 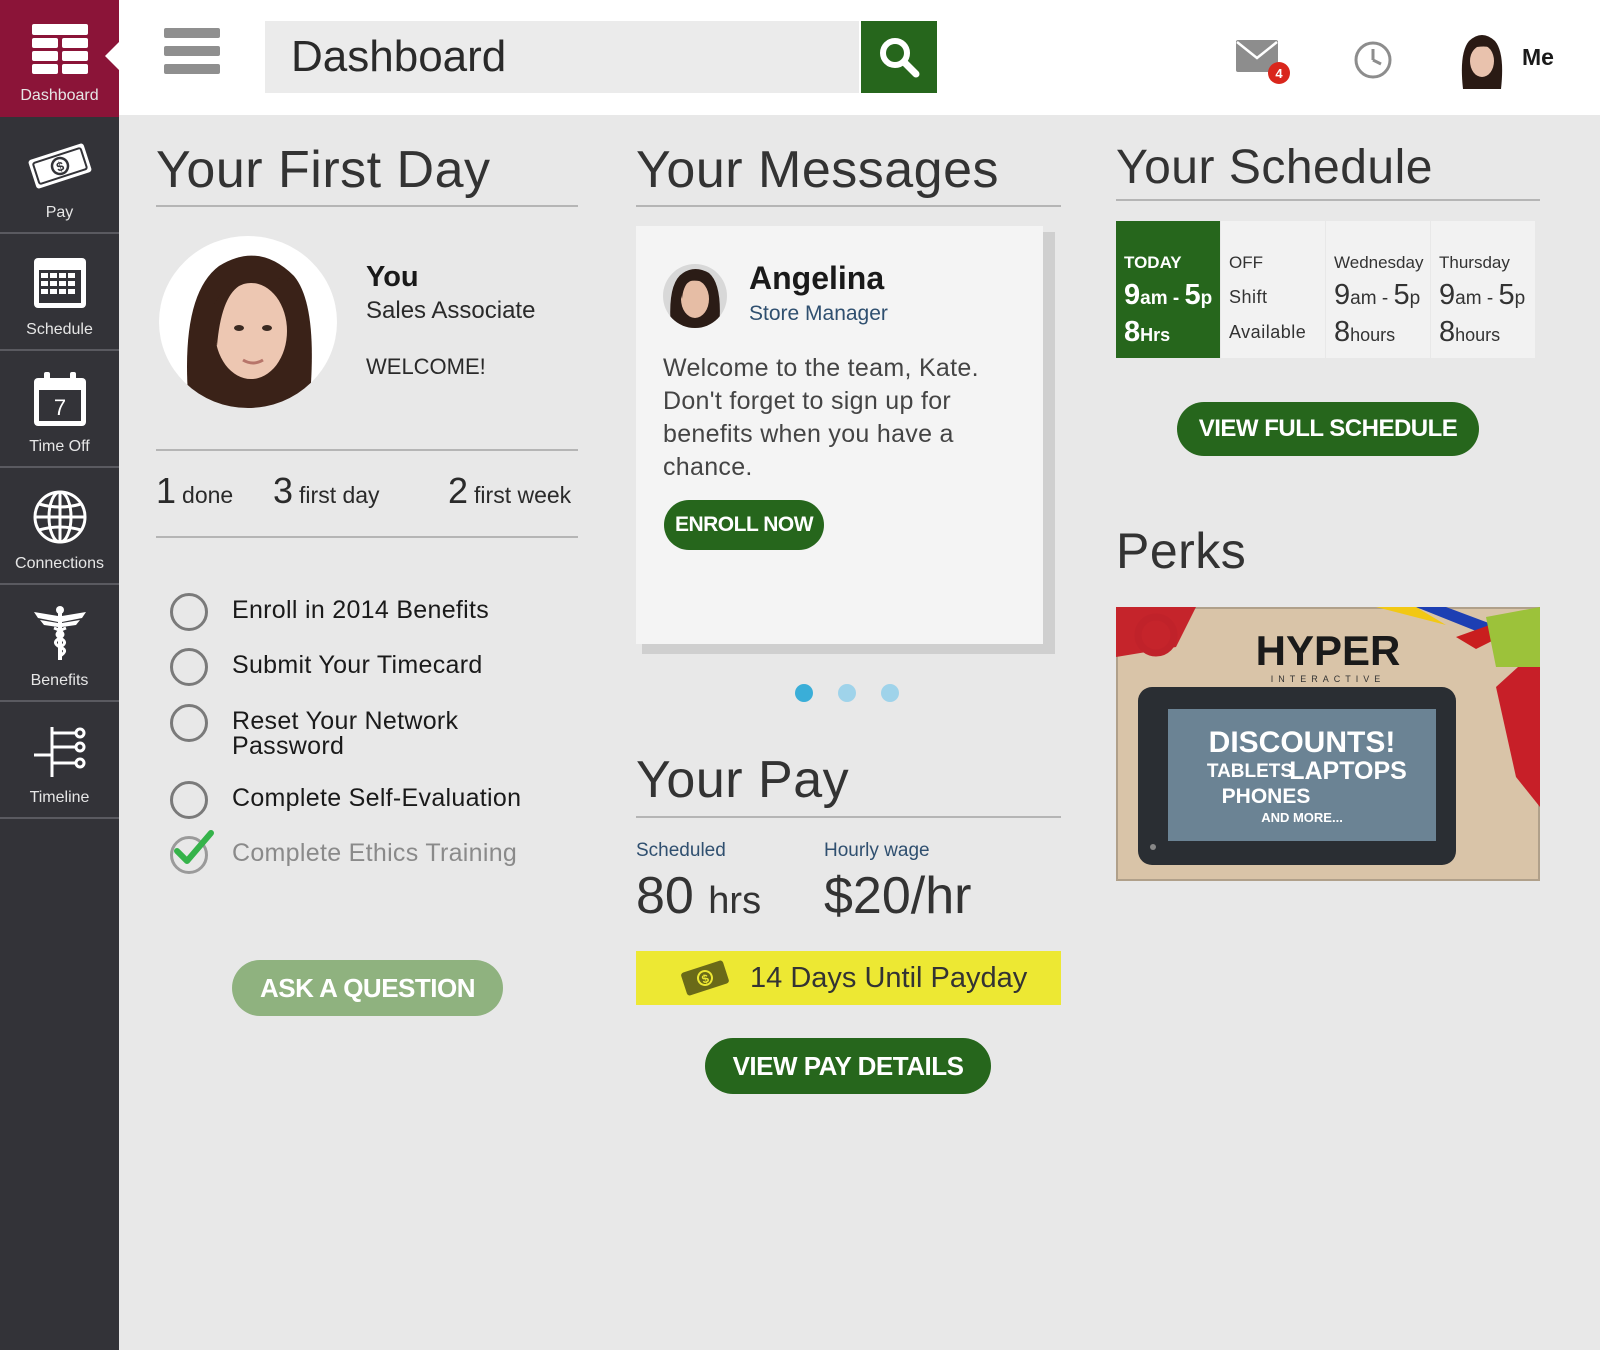 What do you see at coordinates (1348, 771) in the screenshot?
I see `svg-text: LAPTOPS` at bounding box center [1348, 771].